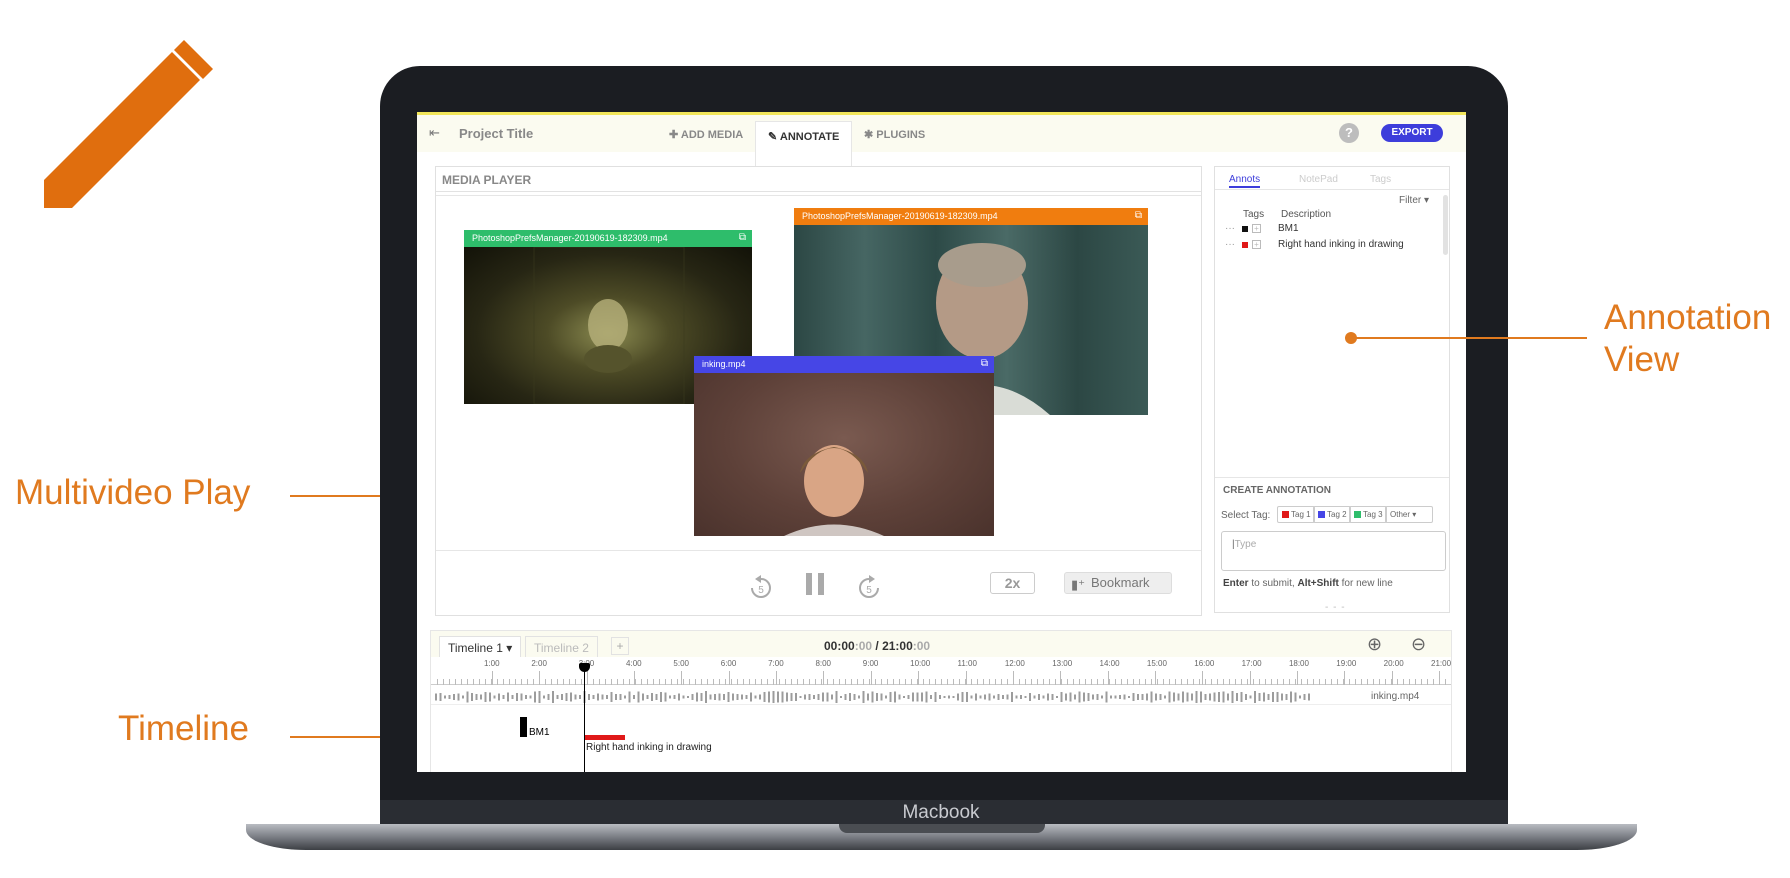 The height and width of the screenshot is (878, 1790). Describe the element at coordinates (1301, 514) in the screenshot. I see `tag-label: Tag 1` at that location.